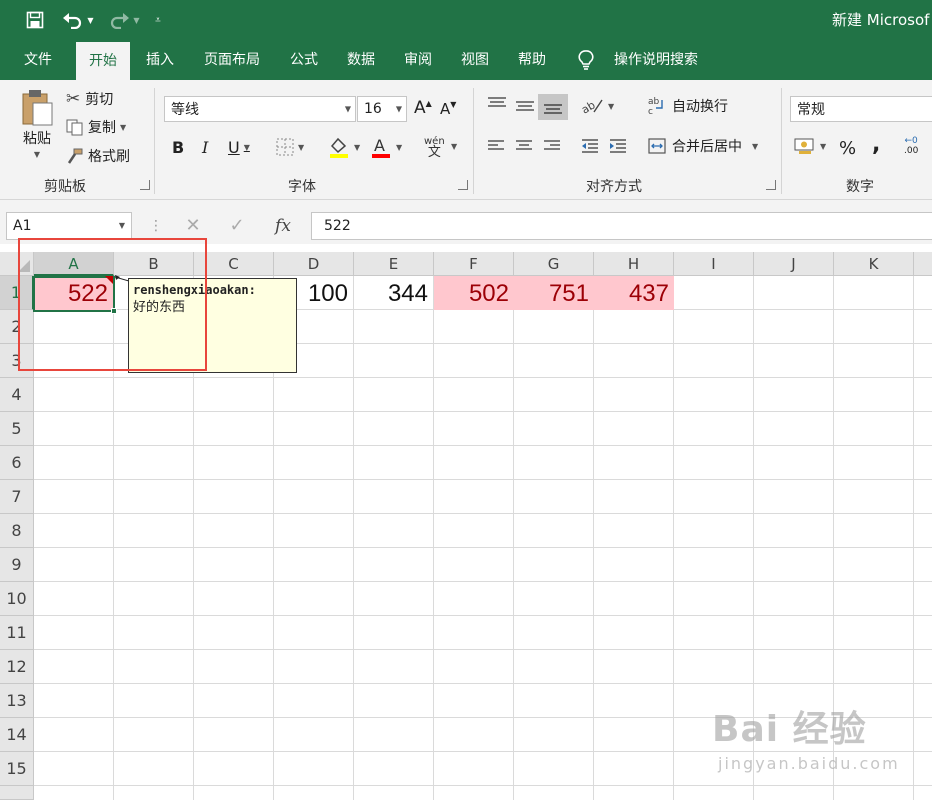 The width and height of the screenshot is (932, 800). I want to click on number-group-label: 数字, so click(860, 187).